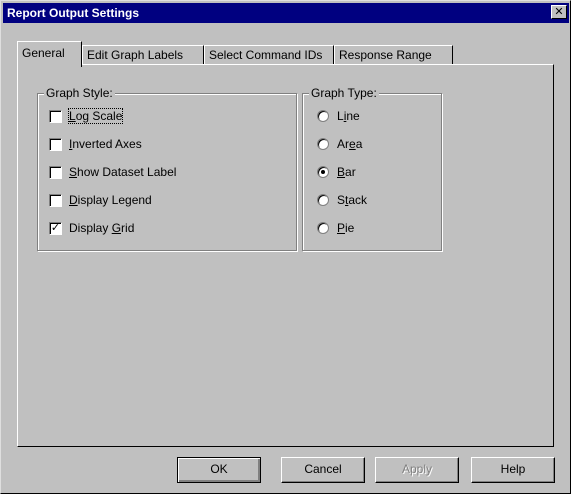  What do you see at coordinates (348, 116) in the screenshot?
I see `line-label: Line` at bounding box center [348, 116].